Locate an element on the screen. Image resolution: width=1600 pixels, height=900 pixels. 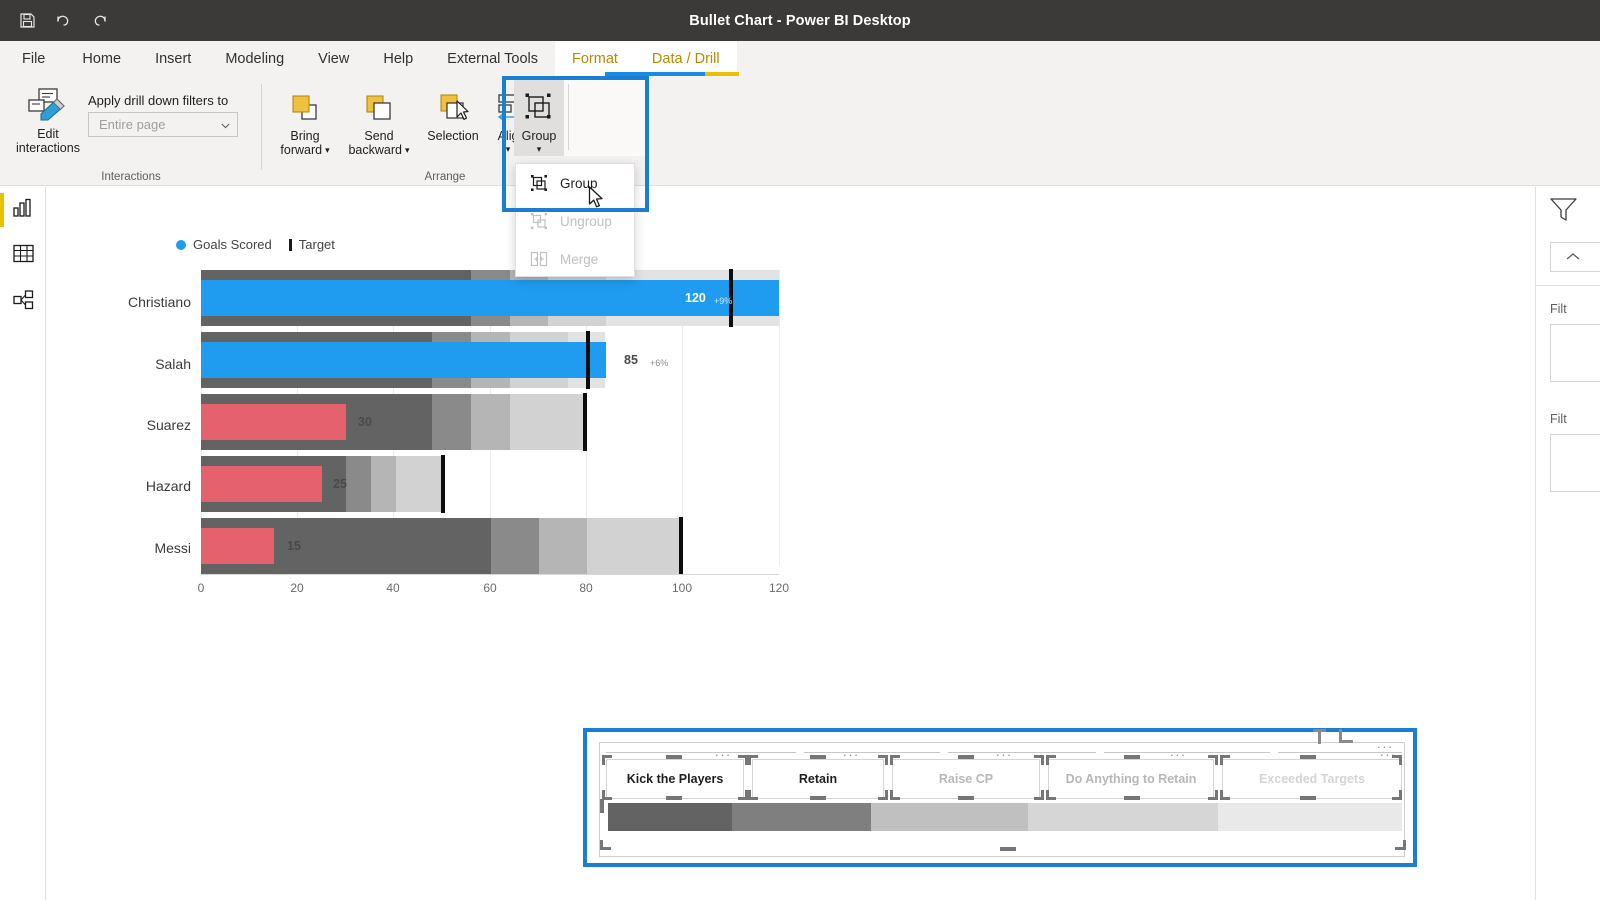
textbox-label: Exceeded Targets is located at coordinates (1312, 779).